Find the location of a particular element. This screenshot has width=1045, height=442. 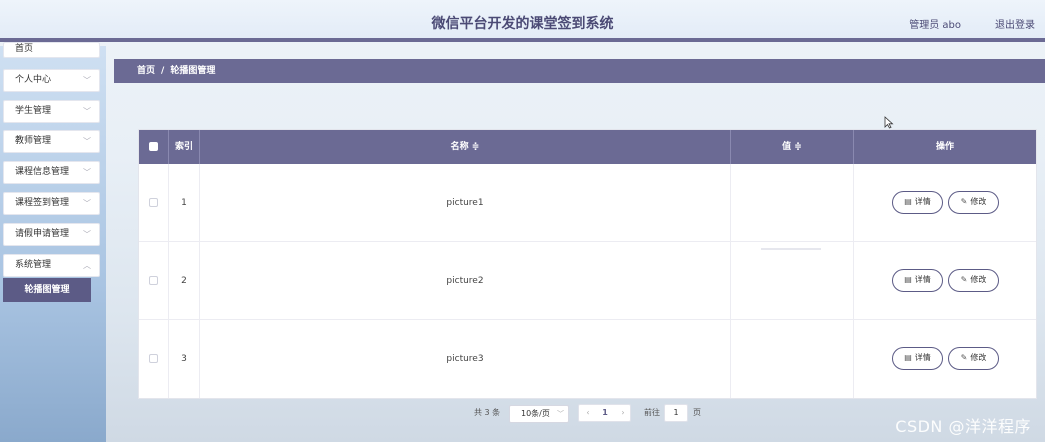

page-navigator: ‹ 1 › is located at coordinates (604, 413).